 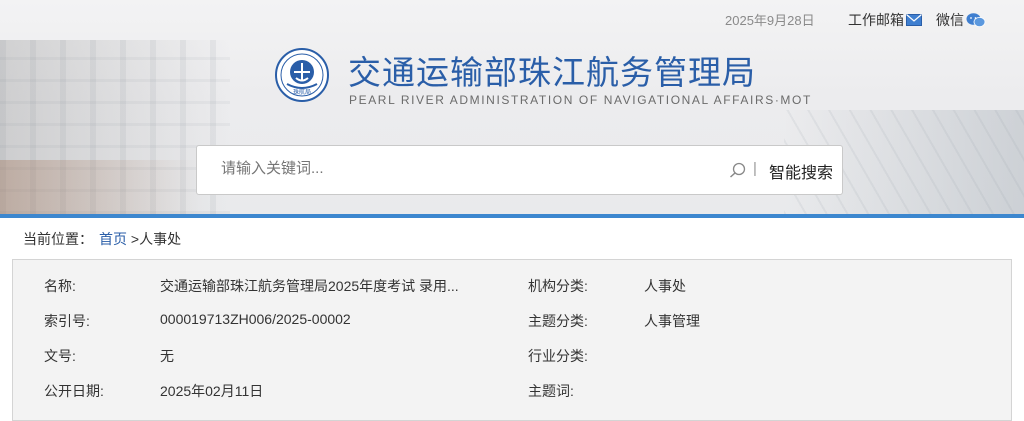 What do you see at coordinates (74, 391) in the screenshot?
I see `publish-date-label: 公开日期:` at bounding box center [74, 391].